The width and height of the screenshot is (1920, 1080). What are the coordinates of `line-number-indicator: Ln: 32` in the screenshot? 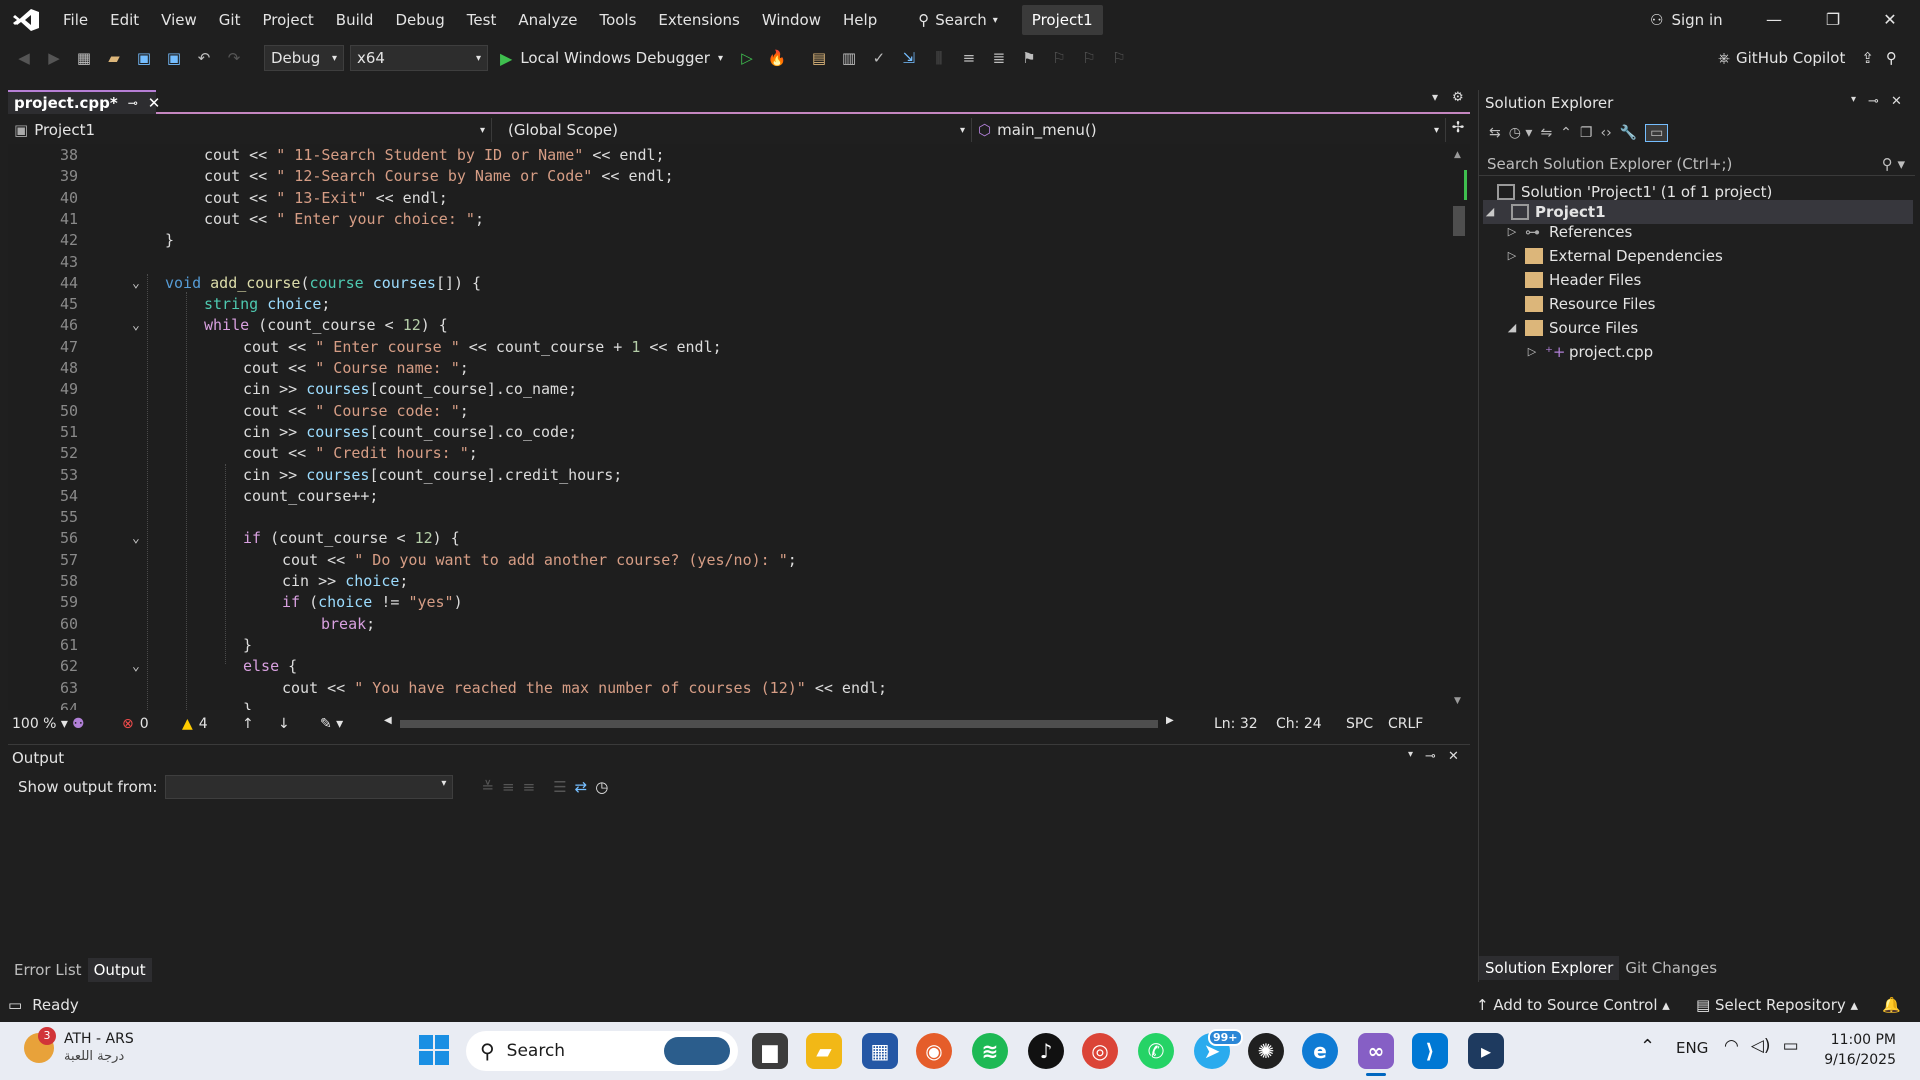 It's located at (1245, 724).